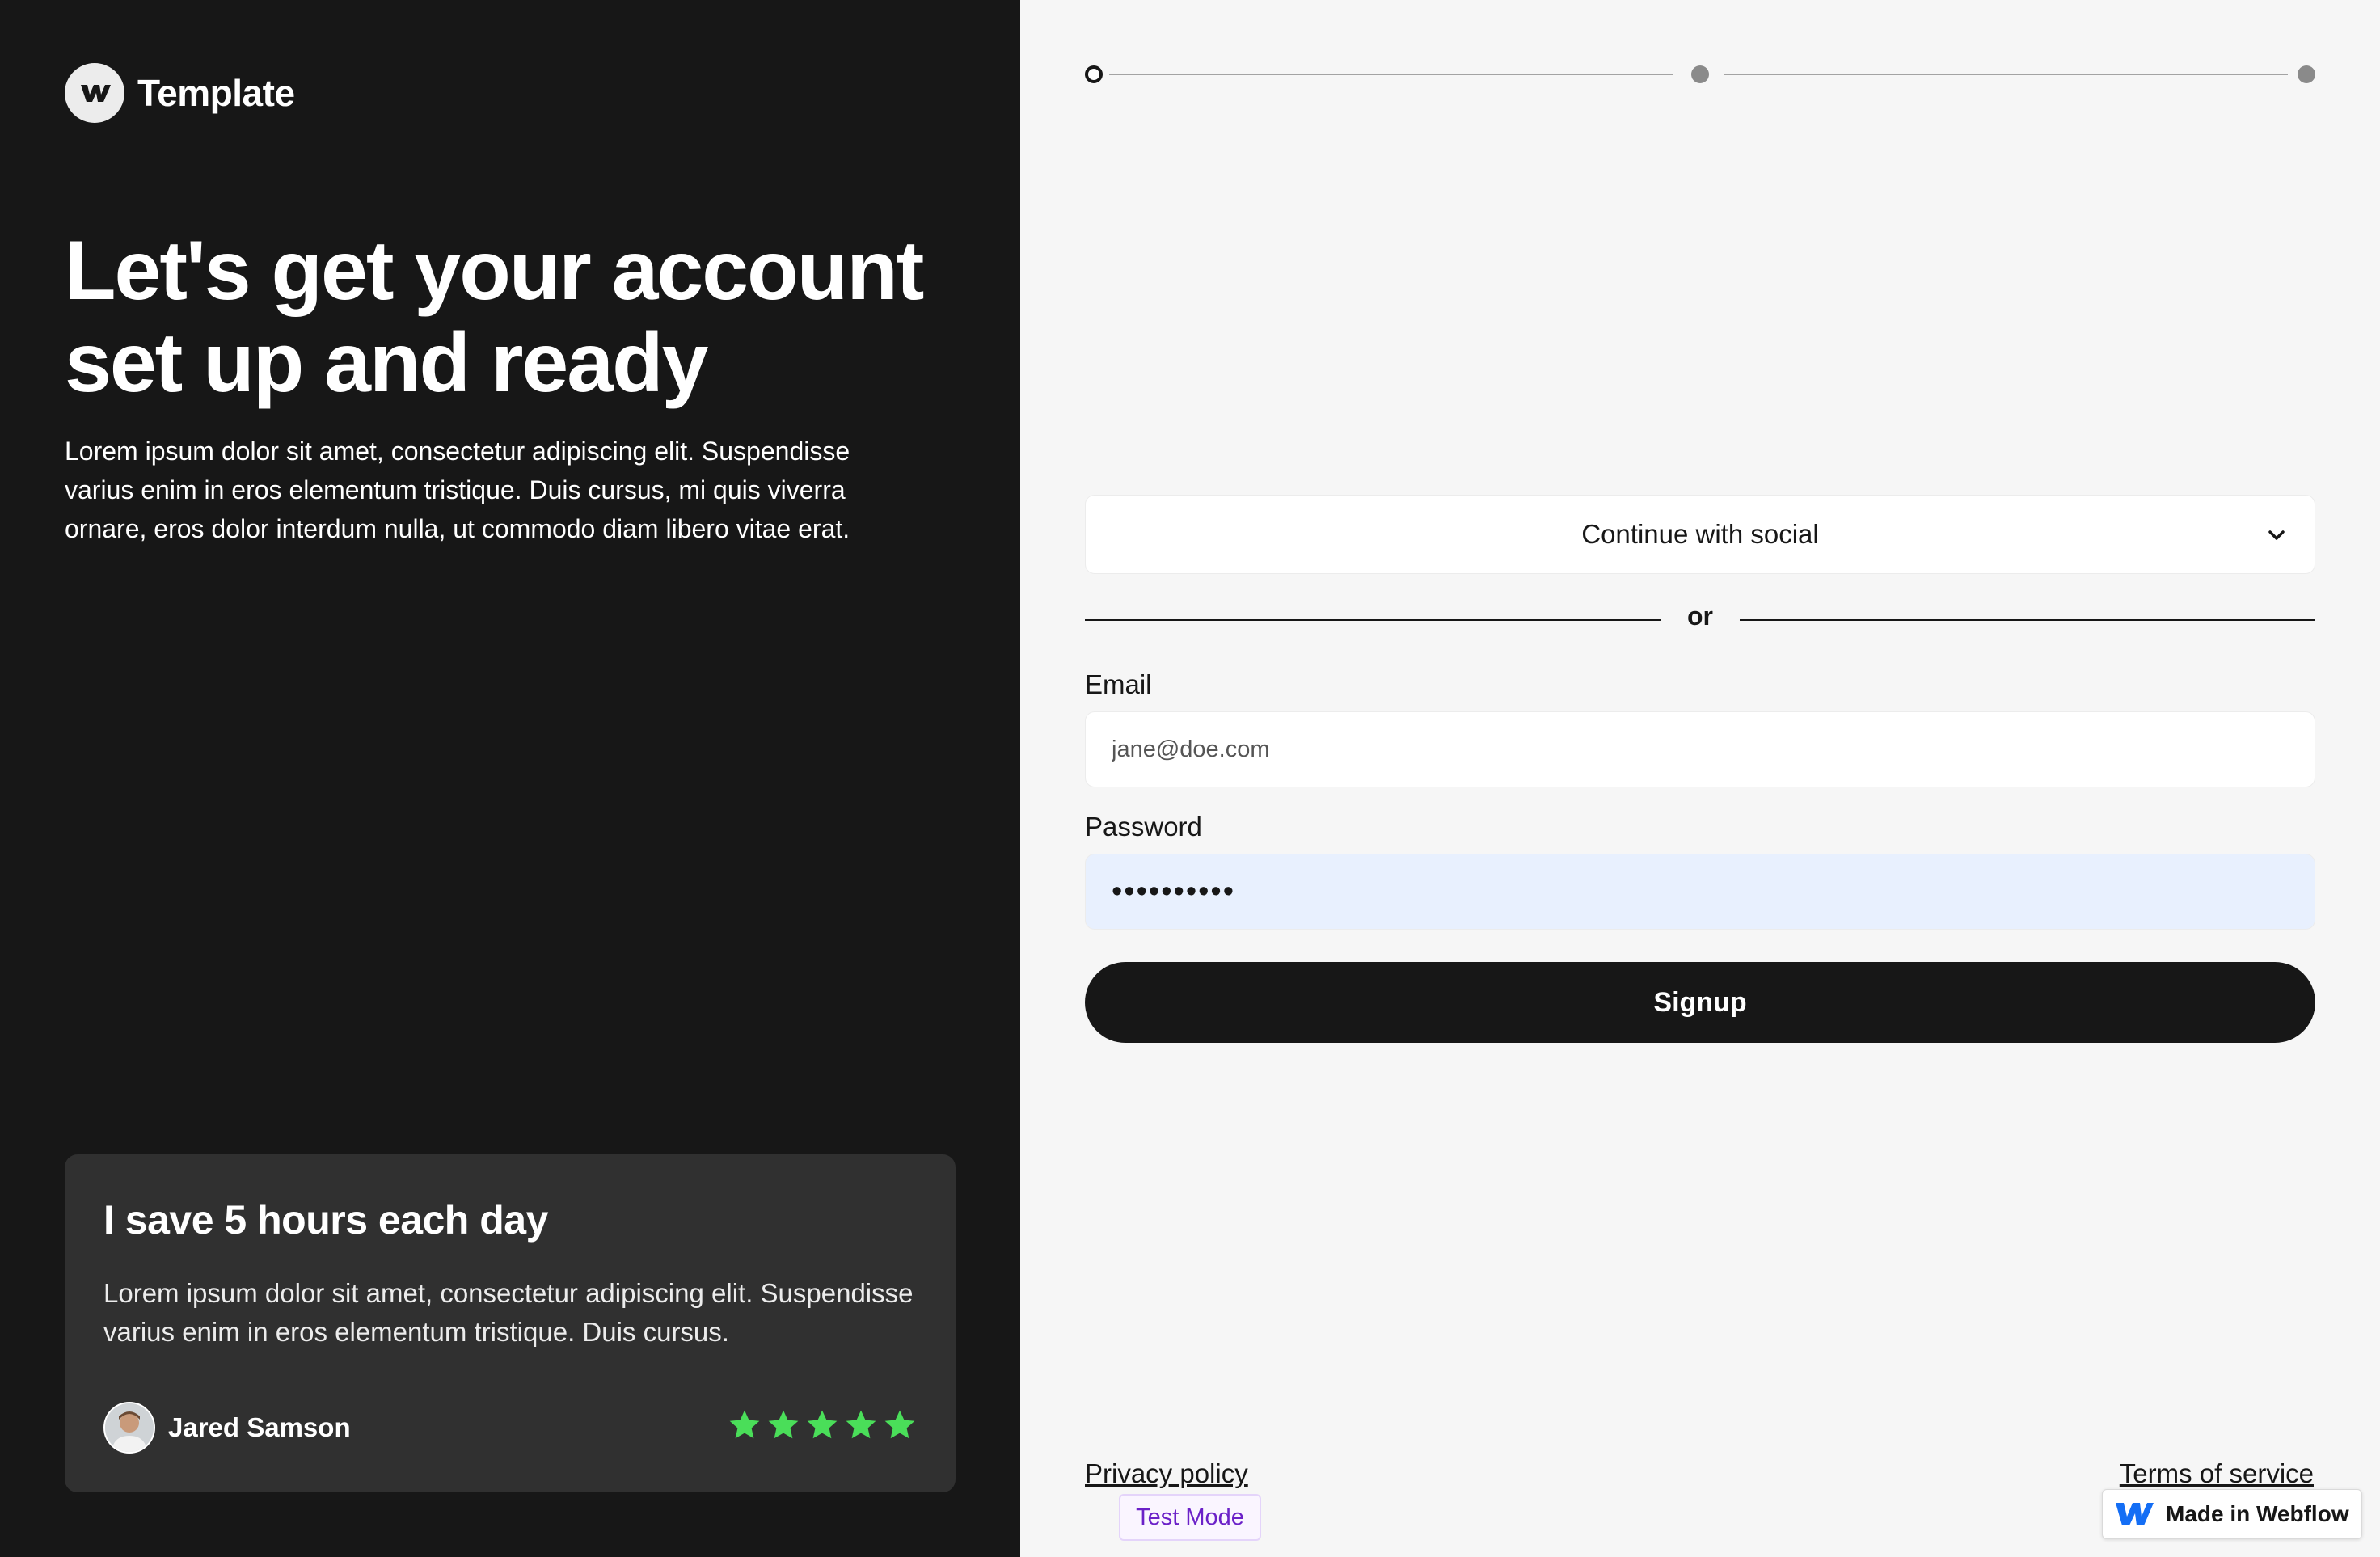 The width and height of the screenshot is (2380, 1557). Describe the element at coordinates (1700, 616) in the screenshot. I see `divider-text: or` at that location.